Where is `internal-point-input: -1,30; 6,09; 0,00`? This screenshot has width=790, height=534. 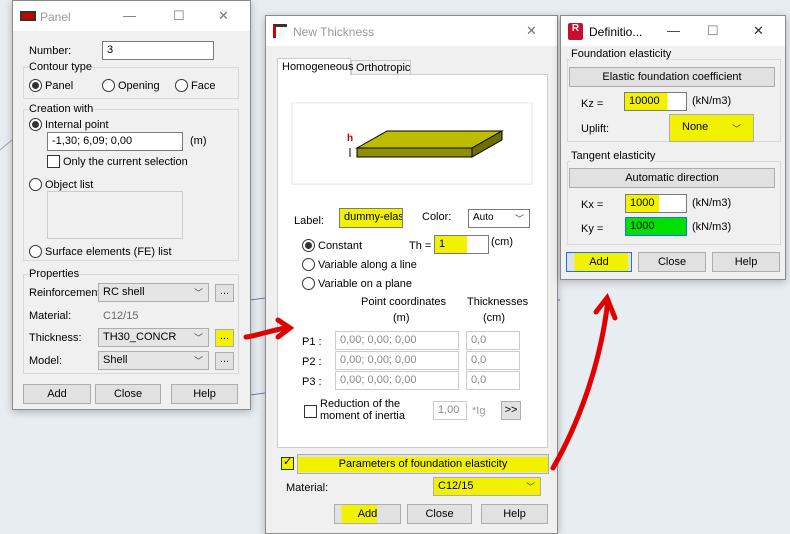 internal-point-input: -1,30; 6,09; 0,00 is located at coordinates (115, 141).